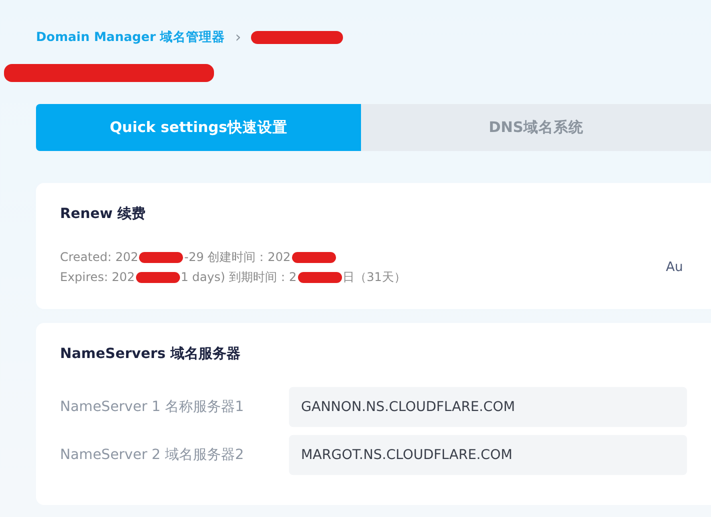 The width and height of the screenshot is (711, 517). I want to click on date-text: Expires: 202, so click(97, 277).